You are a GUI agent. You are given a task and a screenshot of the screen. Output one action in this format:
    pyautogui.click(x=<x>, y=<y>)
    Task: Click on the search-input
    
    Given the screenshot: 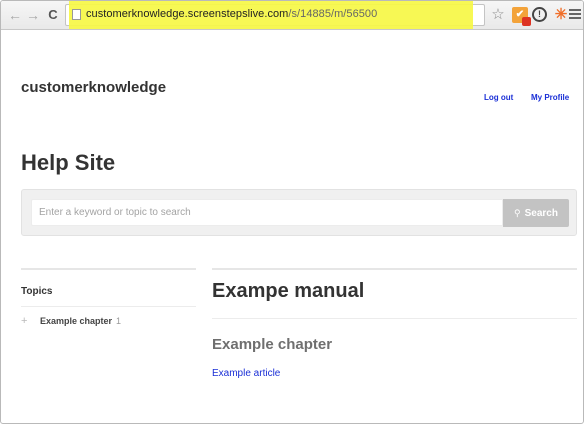 What is the action you would take?
    pyautogui.click(x=267, y=212)
    